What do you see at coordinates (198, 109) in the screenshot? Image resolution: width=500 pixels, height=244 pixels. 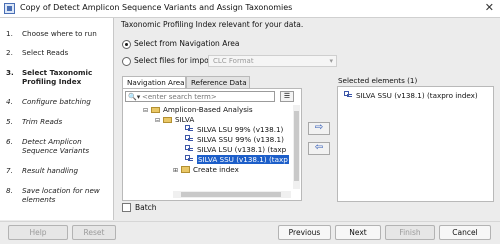 I see `tree-item-amplicon: ⊟ Amplicon-Based Analysis` at bounding box center [198, 109].